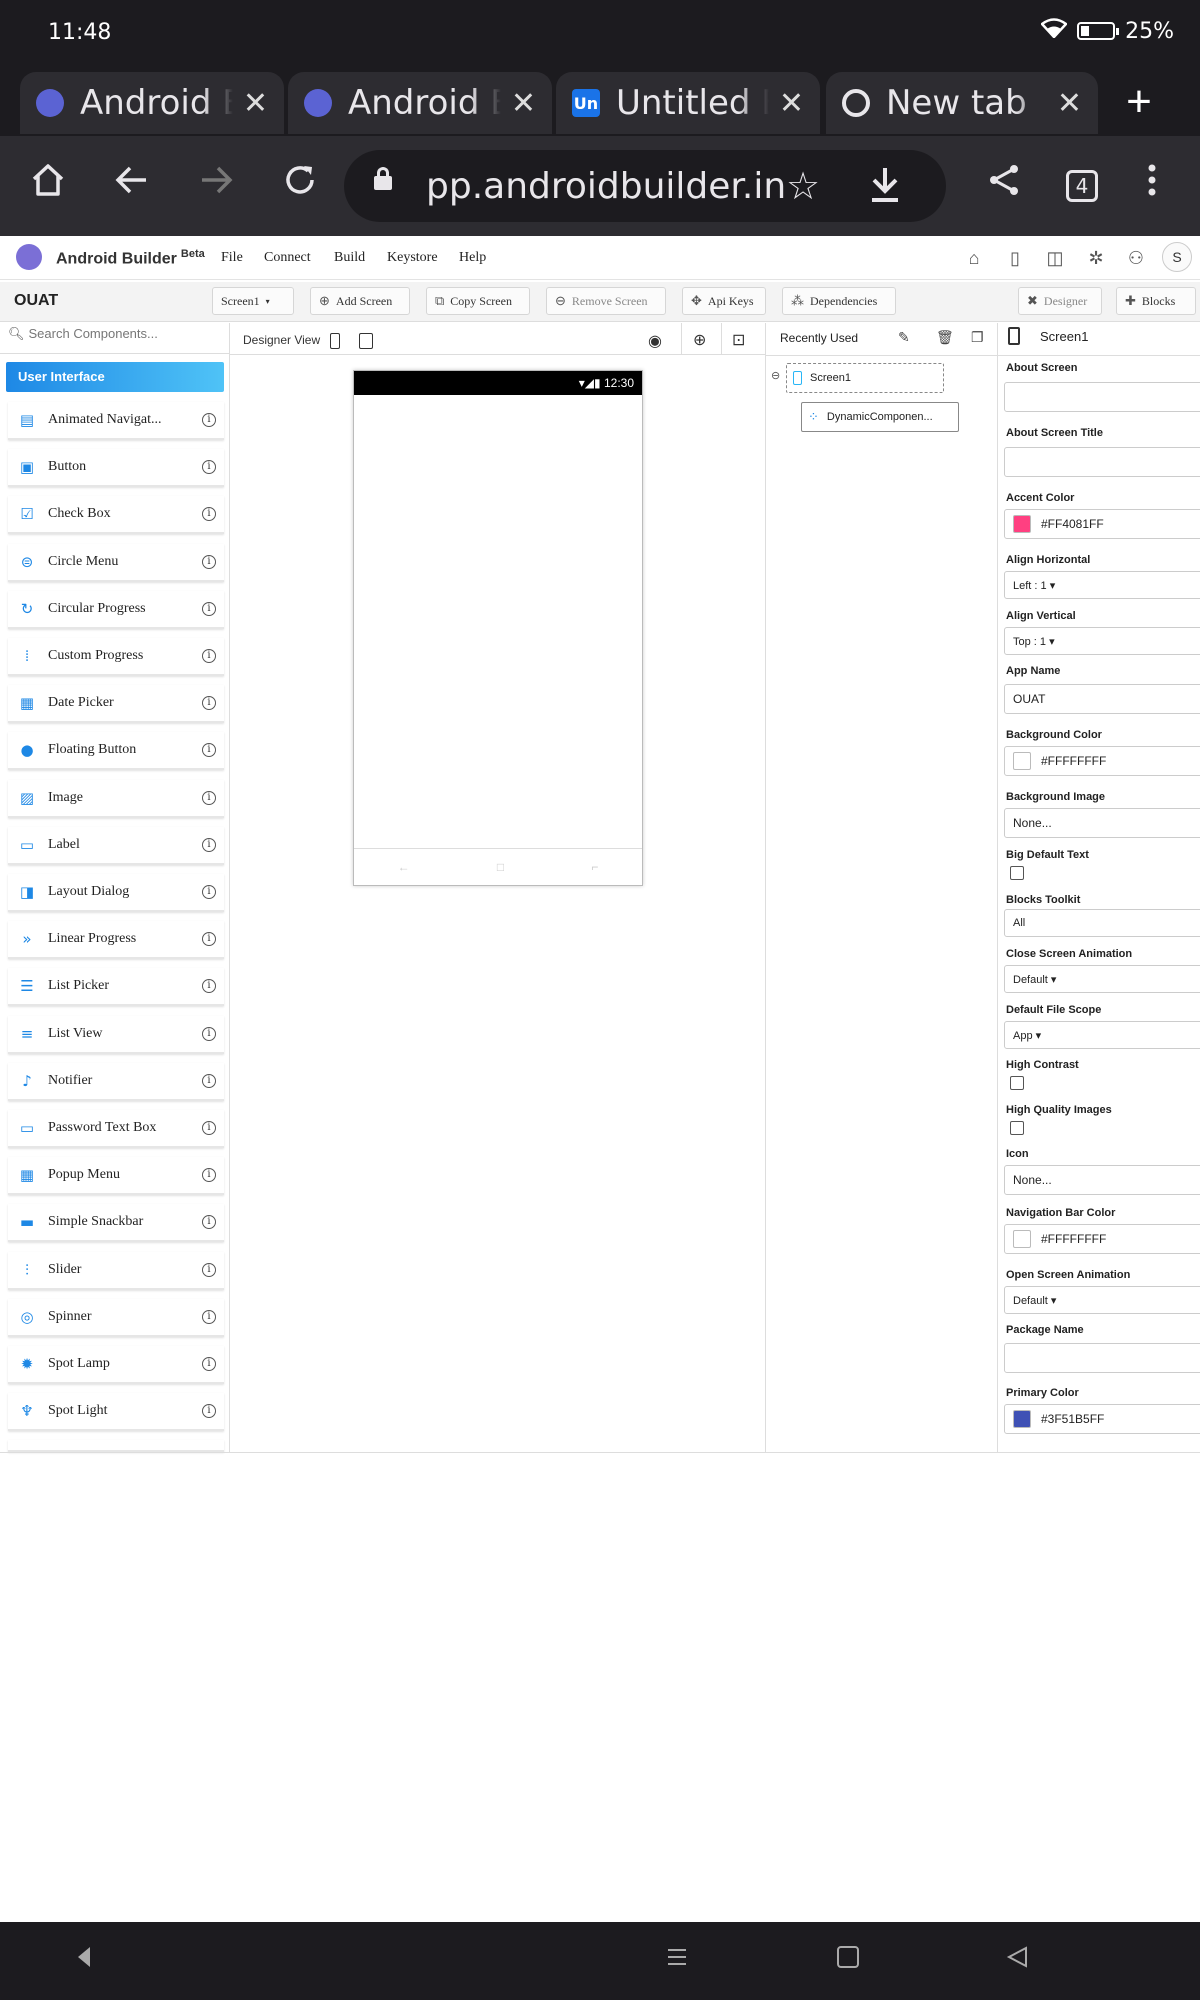 The image size is (1200, 2000). Describe the element at coordinates (1102, 1300) in the screenshot. I see `open-screen-animation-select: Default ▾` at that location.